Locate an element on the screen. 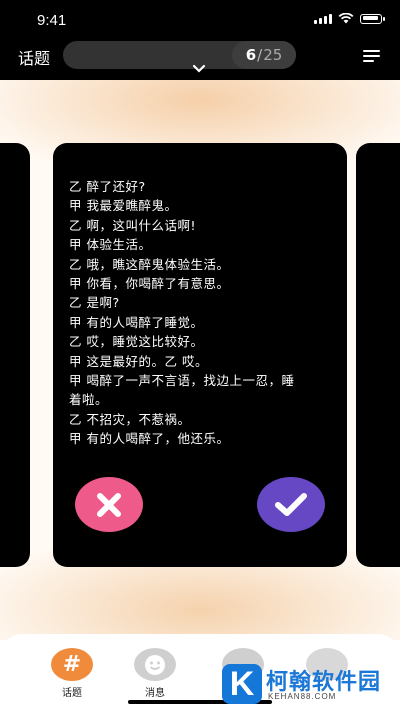 This screenshot has width=400, height=711. wifi-icon is located at coordinates (346, 18).